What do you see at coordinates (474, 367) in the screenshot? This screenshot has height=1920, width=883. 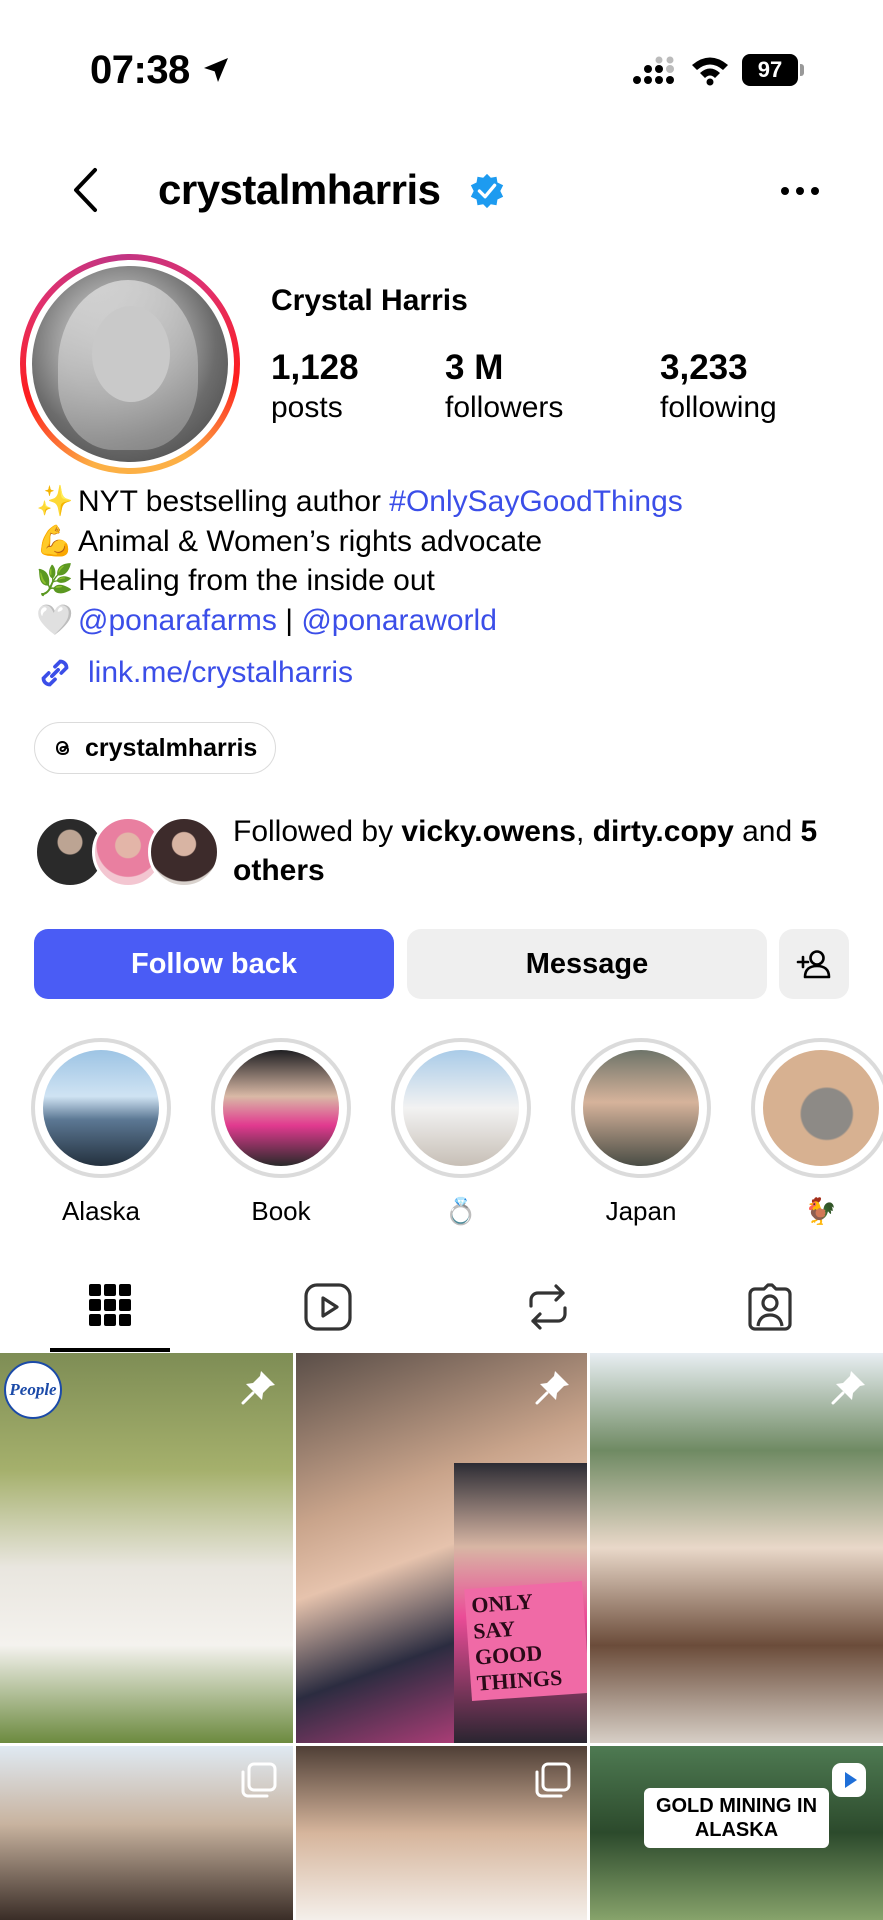 I see `stat-value: 3 M` at bounding box center [474, 367].